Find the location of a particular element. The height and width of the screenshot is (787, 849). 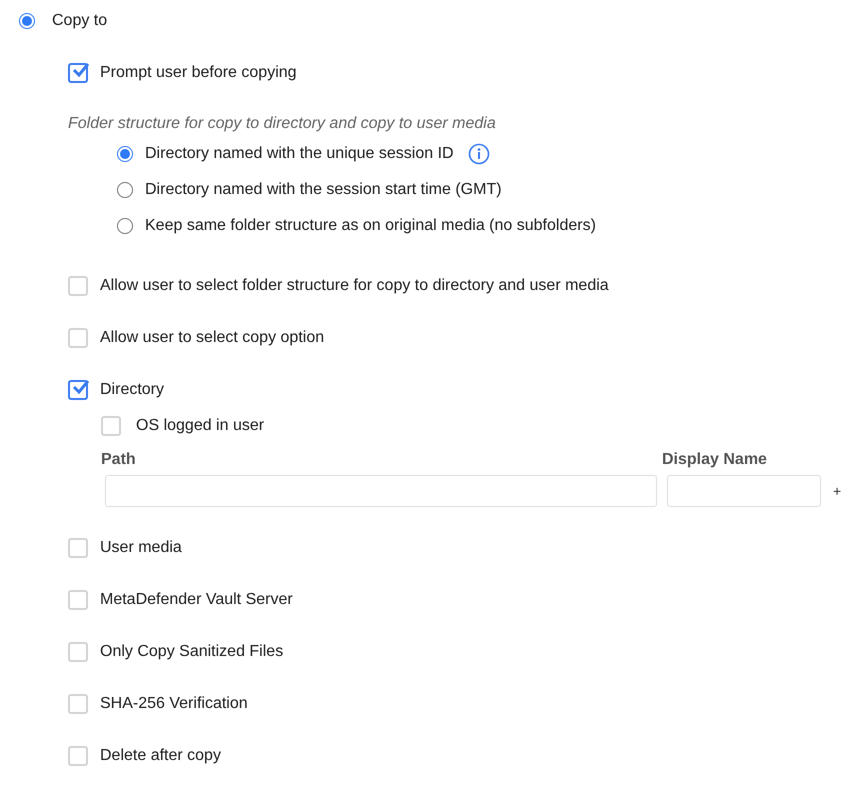

checkbox-label: SHA-256 Verification is located at coordinates (174, 704).